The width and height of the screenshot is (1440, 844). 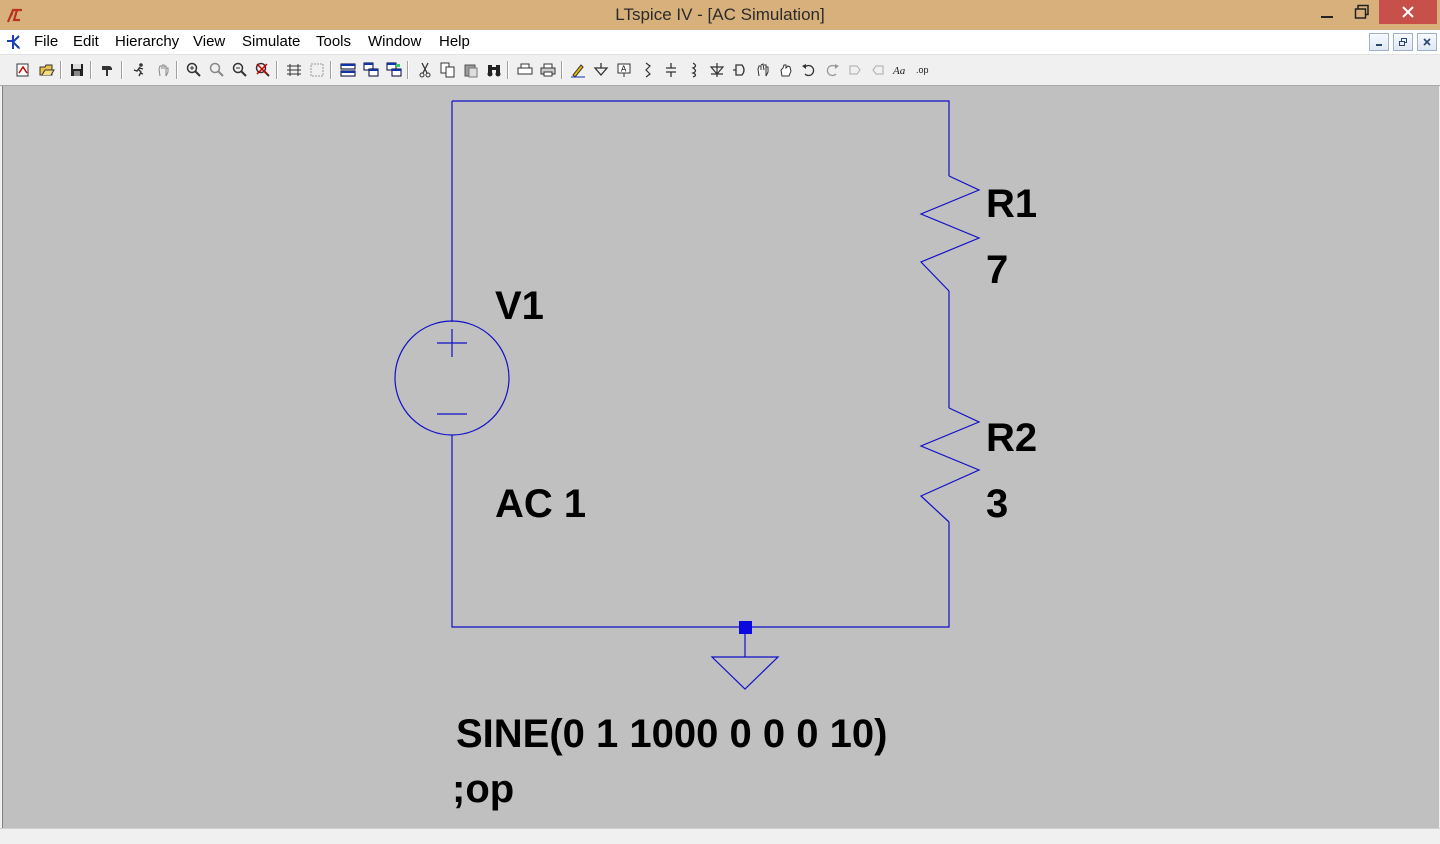 What do you see at coordinates (1011, 438) in the screenshot?
I see `r2-name-label: R2` at bounding box center [1011, 438].